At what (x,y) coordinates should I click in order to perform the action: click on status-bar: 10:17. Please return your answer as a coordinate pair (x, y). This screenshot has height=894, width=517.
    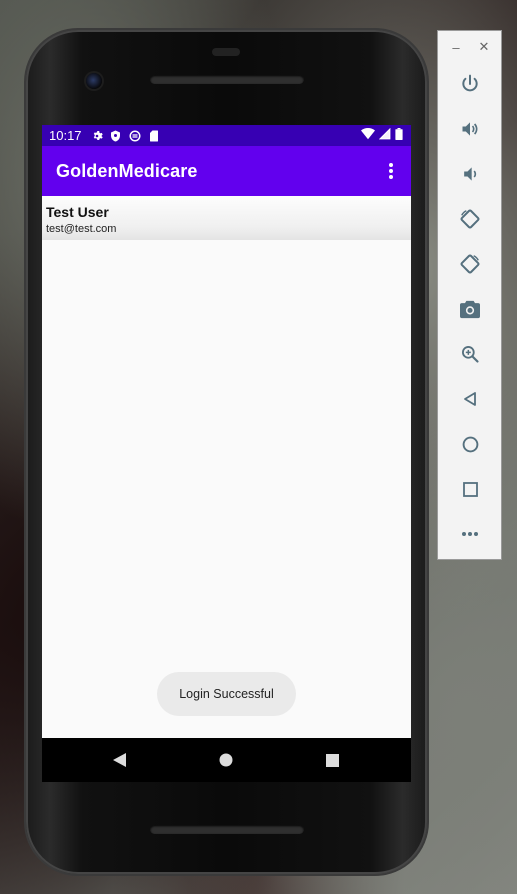
    Looking at the image, I should click on (226, 135).